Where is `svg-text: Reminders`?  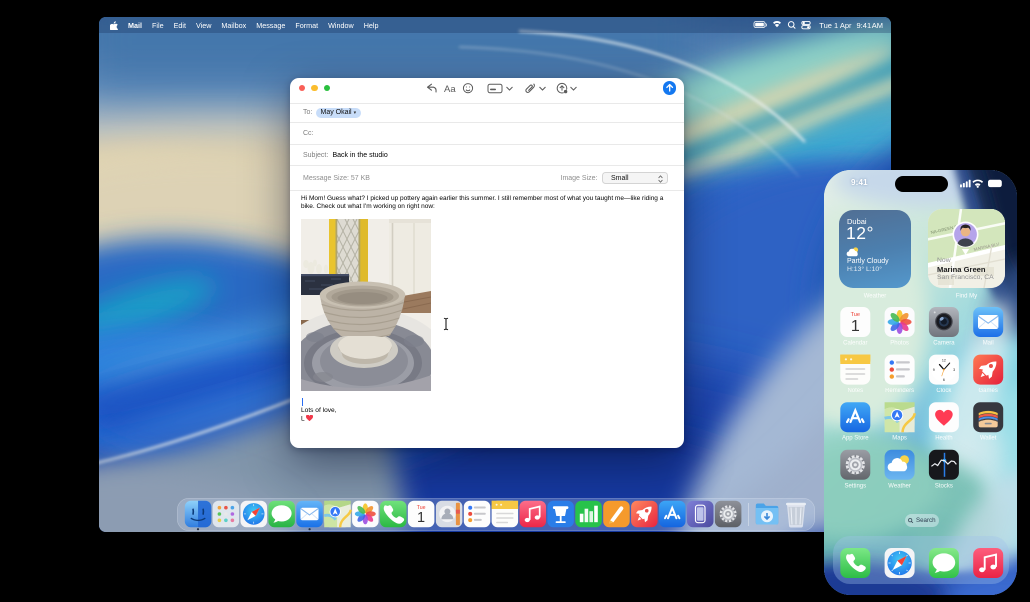 svg-text: Reminders is located at coordinates (899, 391).